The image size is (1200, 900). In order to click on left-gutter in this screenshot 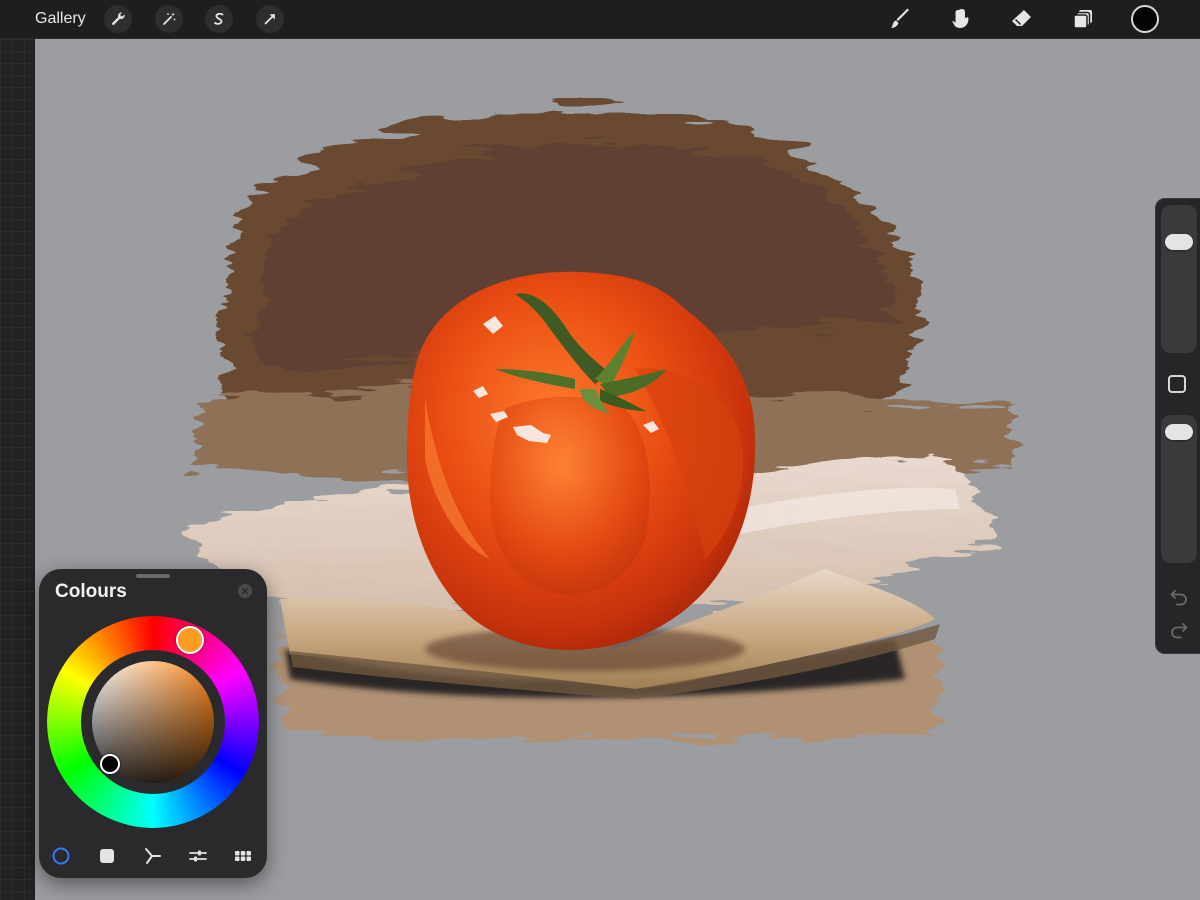, I will do `click(17, 469)`.